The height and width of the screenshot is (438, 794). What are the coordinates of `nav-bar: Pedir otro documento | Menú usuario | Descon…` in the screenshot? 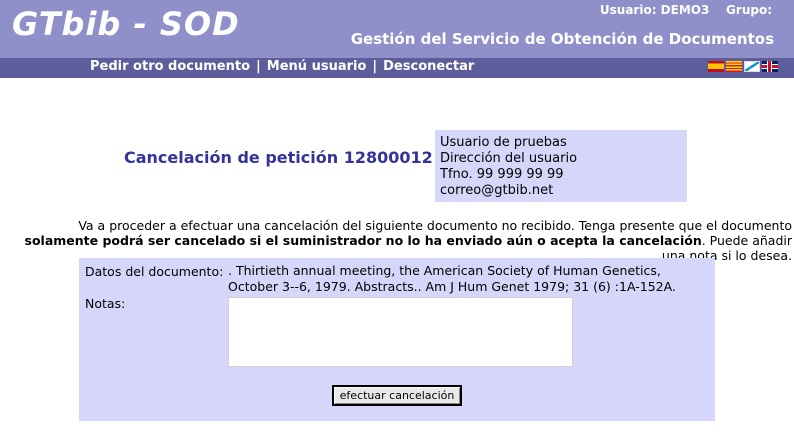 It's located at (397, 68).